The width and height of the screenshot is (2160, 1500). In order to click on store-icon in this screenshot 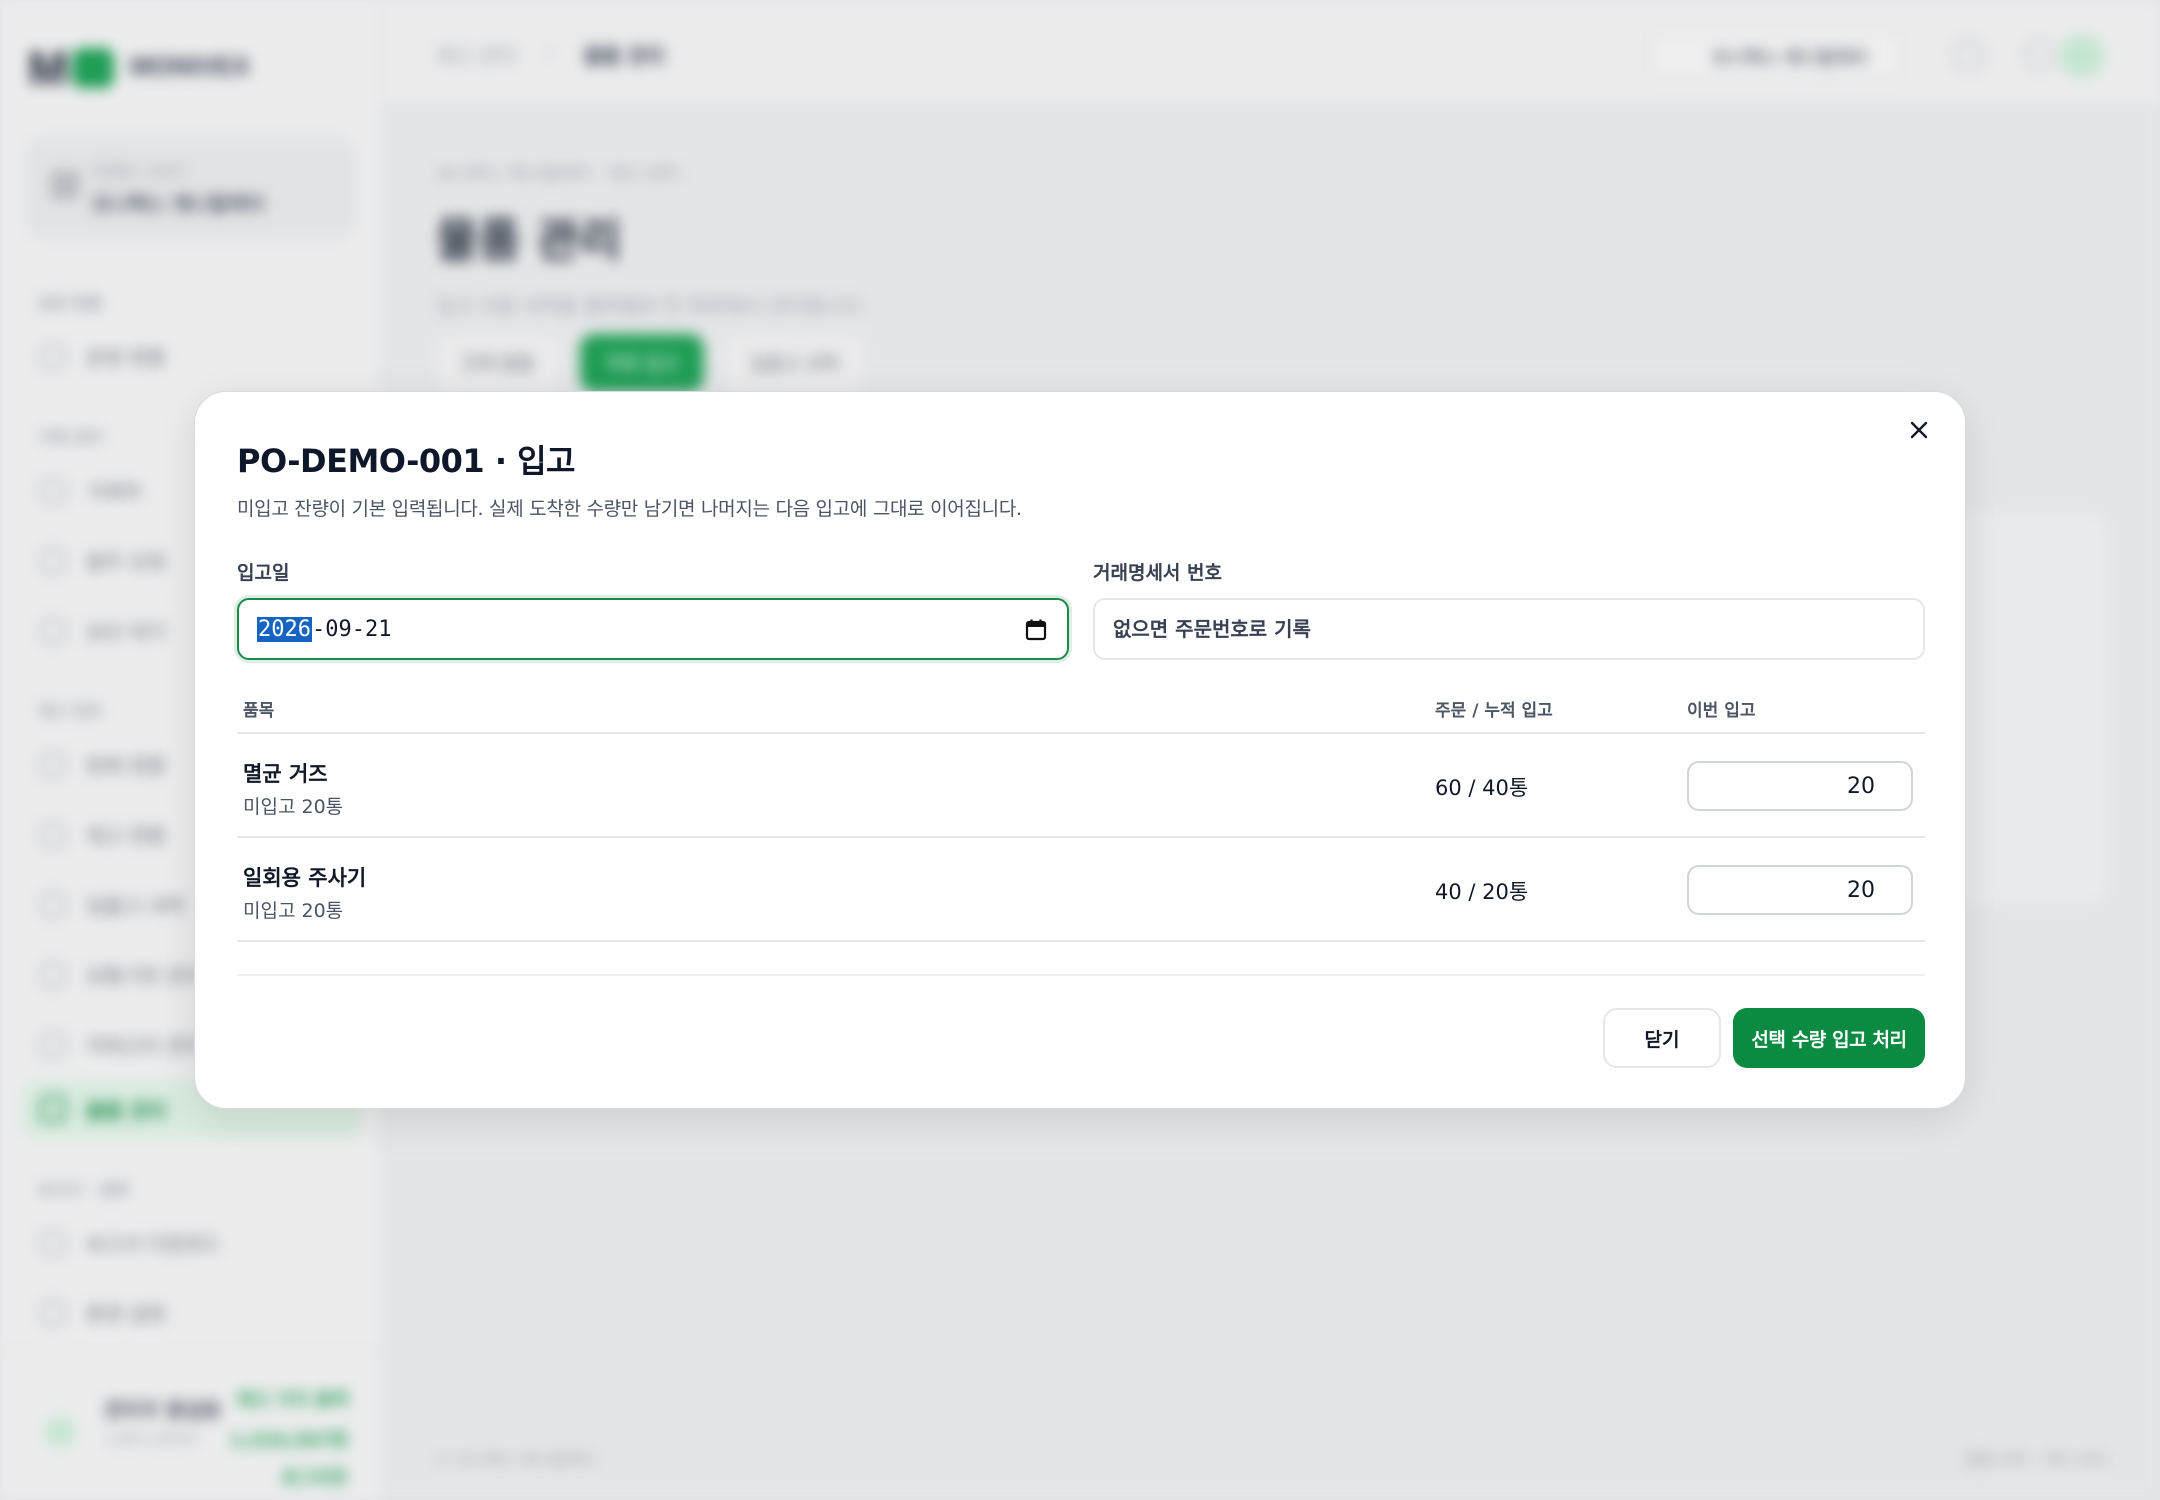, I will do `click(65, 185)`.